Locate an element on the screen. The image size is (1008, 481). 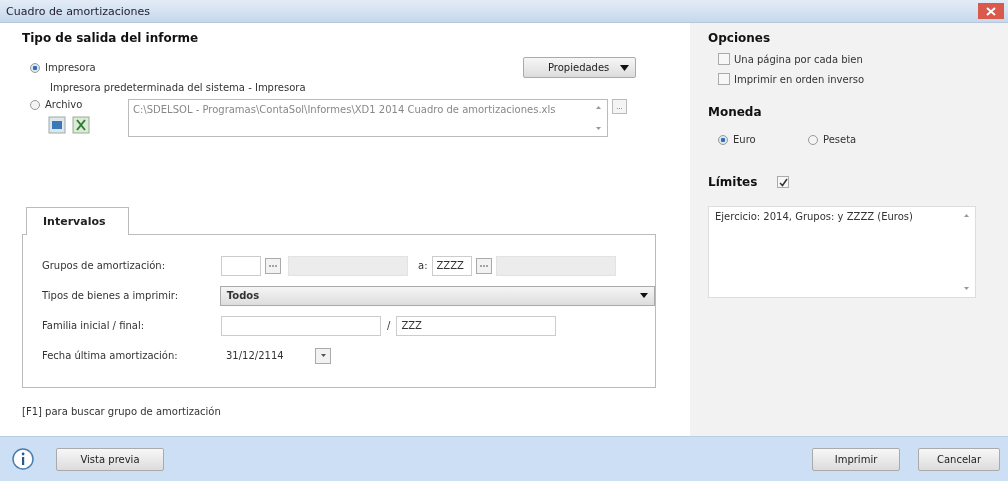
spreadsheet-icon is located at coordinates (81, 125).